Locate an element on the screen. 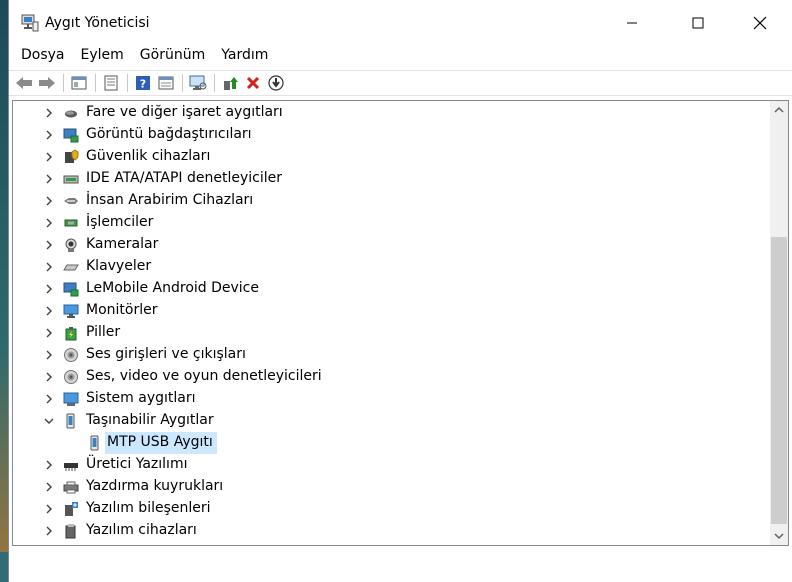 This screenshot has height=582, width=792. tree-category-item: Taşınabilir Aygıtlar is located at coordinates (389, 421).